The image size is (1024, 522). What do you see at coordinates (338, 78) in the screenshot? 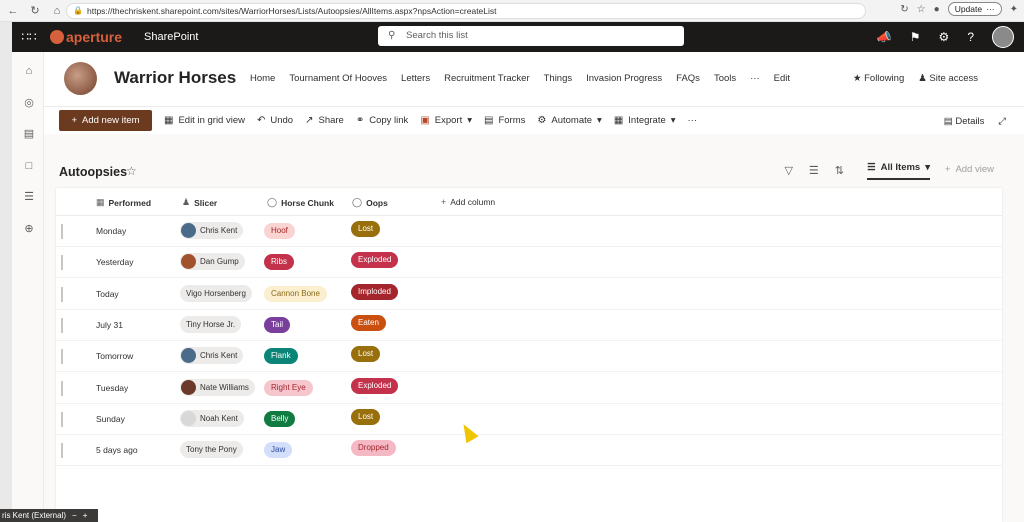
I see `nav-item-tournament: Tournament Of Hooves` at bounding box center [338, 78].